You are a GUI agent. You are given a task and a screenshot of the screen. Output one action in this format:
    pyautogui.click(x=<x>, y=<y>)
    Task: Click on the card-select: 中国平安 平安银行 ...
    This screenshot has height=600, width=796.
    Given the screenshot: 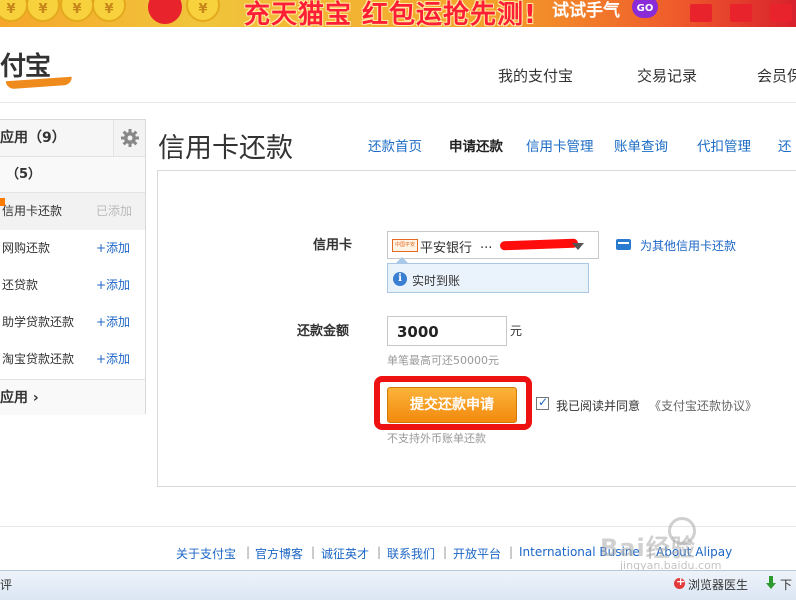 What is the action you would take?
    pyautogui.click(x=493, y=245)
    